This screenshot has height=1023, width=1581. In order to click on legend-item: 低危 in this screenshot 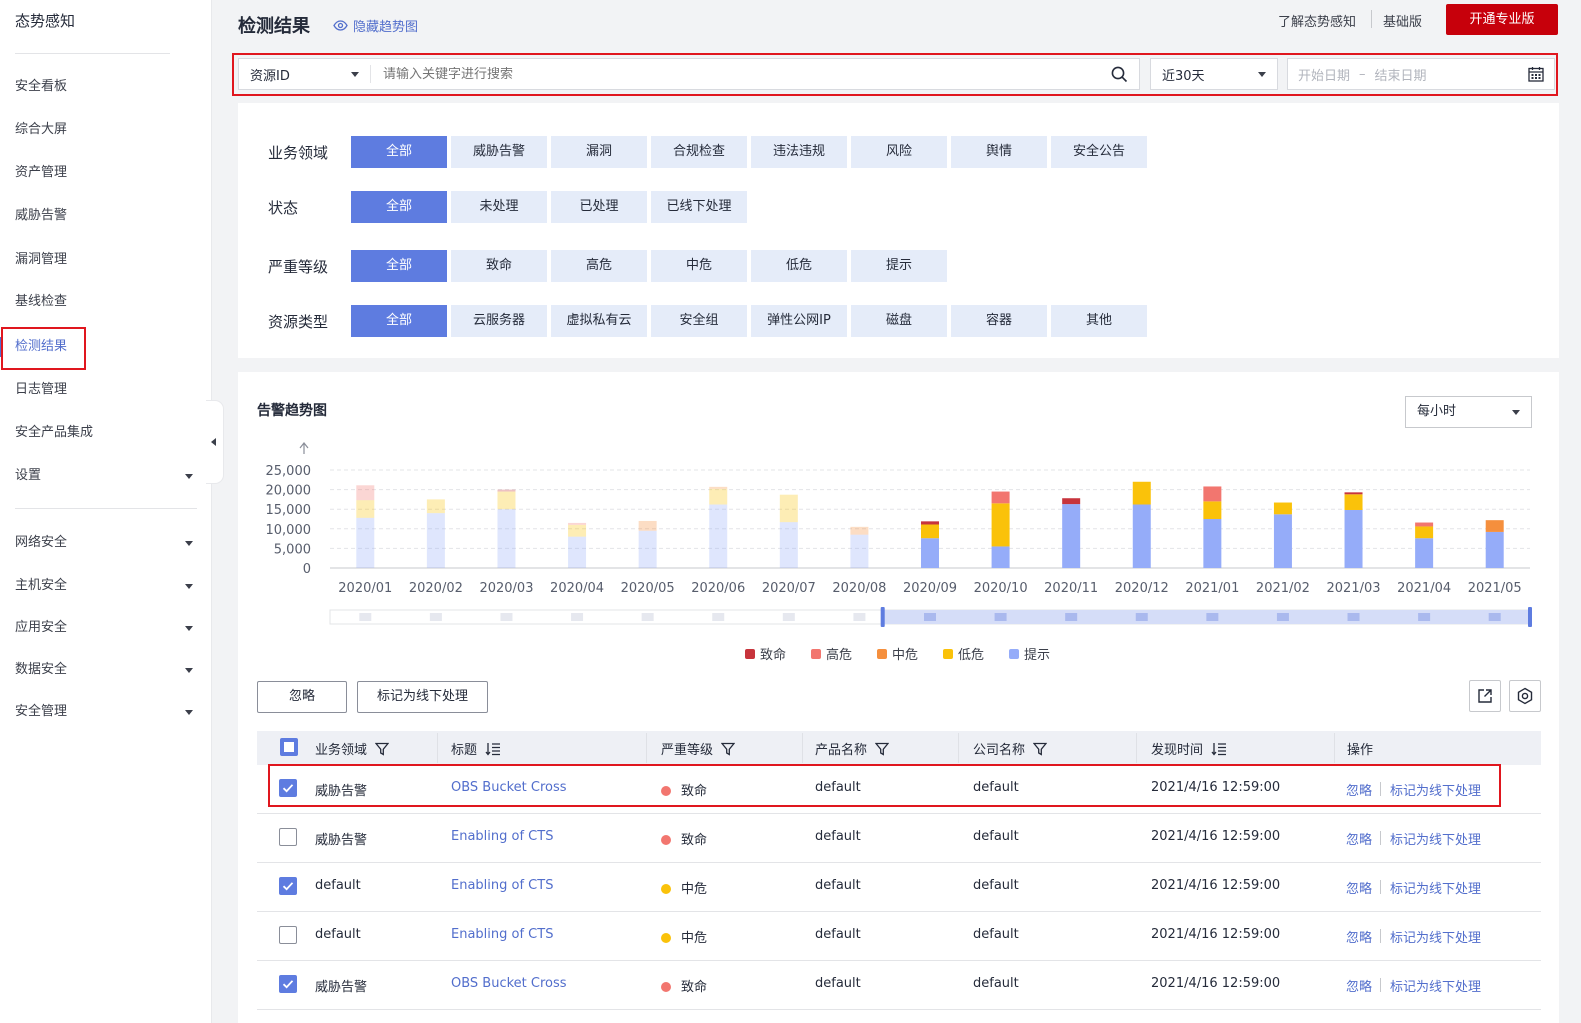, I will do `click(963, 653)`.